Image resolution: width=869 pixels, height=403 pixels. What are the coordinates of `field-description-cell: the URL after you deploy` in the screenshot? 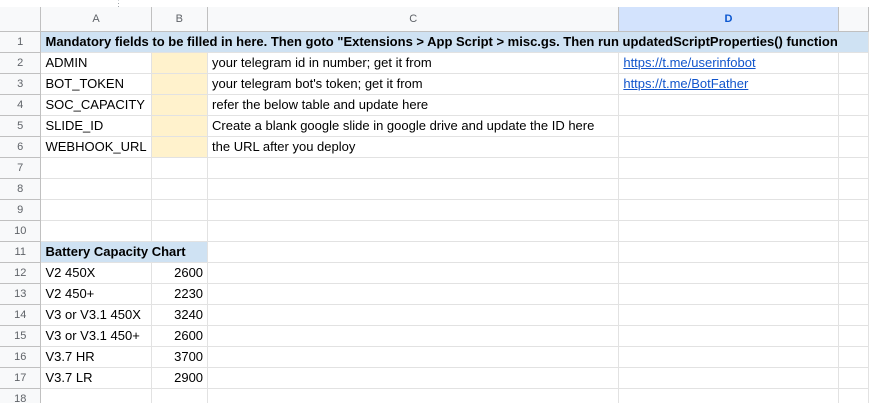 It's located at (413, 147).